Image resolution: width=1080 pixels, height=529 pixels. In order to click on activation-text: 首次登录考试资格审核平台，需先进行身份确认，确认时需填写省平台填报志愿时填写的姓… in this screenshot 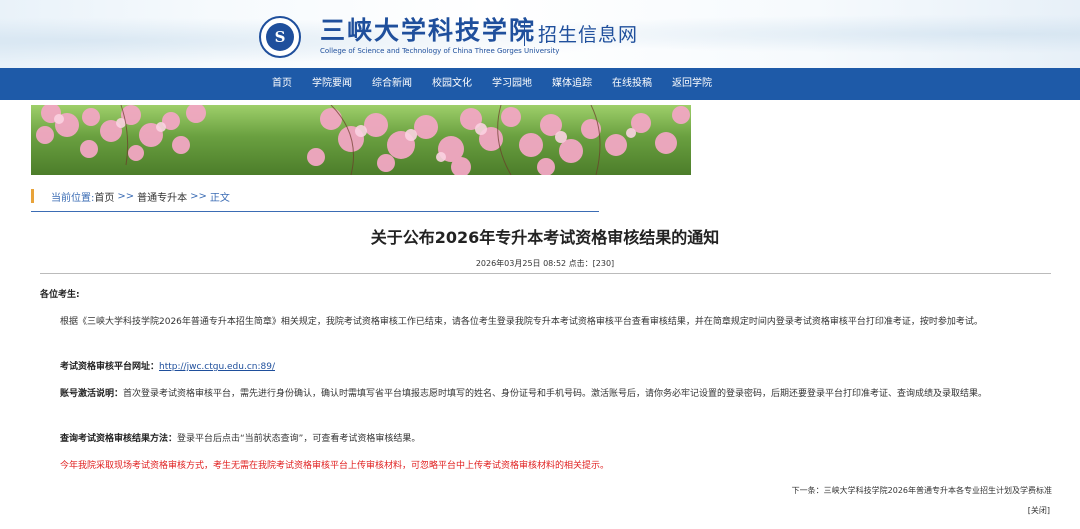, I will do `click(555, 394)`.